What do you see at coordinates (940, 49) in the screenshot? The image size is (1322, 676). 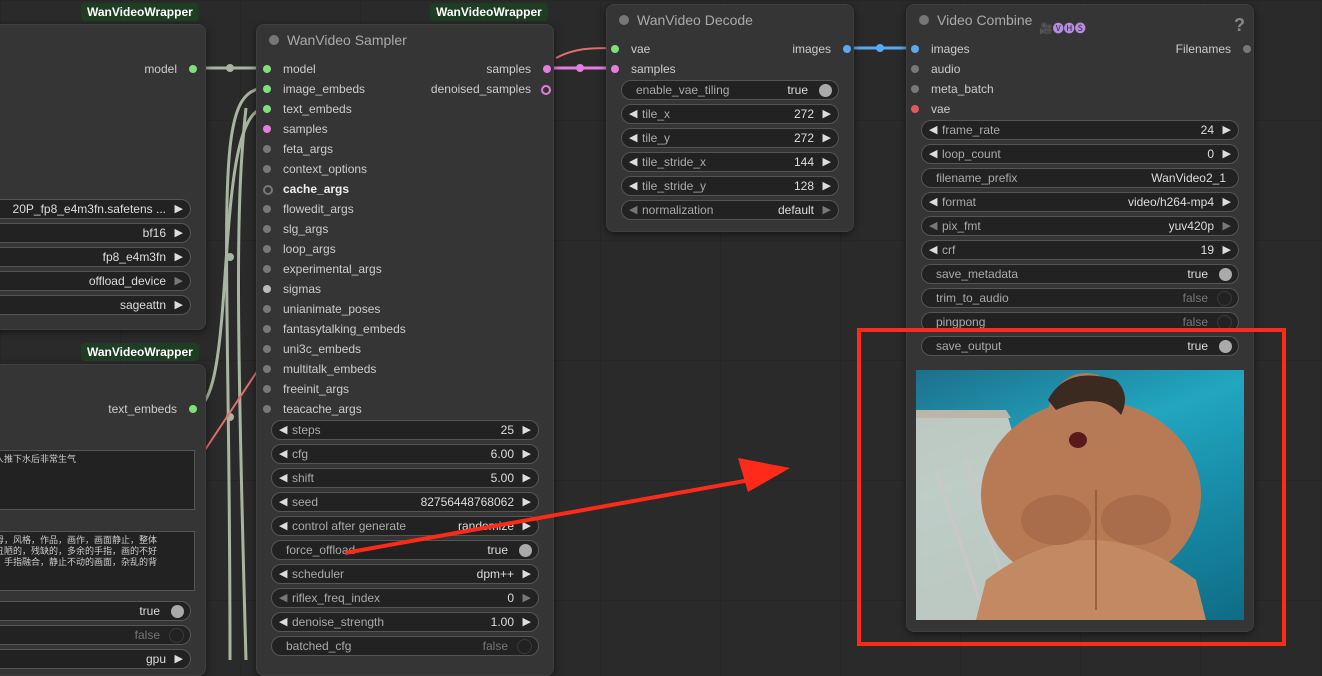 I see `input-images: images` at bounding box center [940, 49].